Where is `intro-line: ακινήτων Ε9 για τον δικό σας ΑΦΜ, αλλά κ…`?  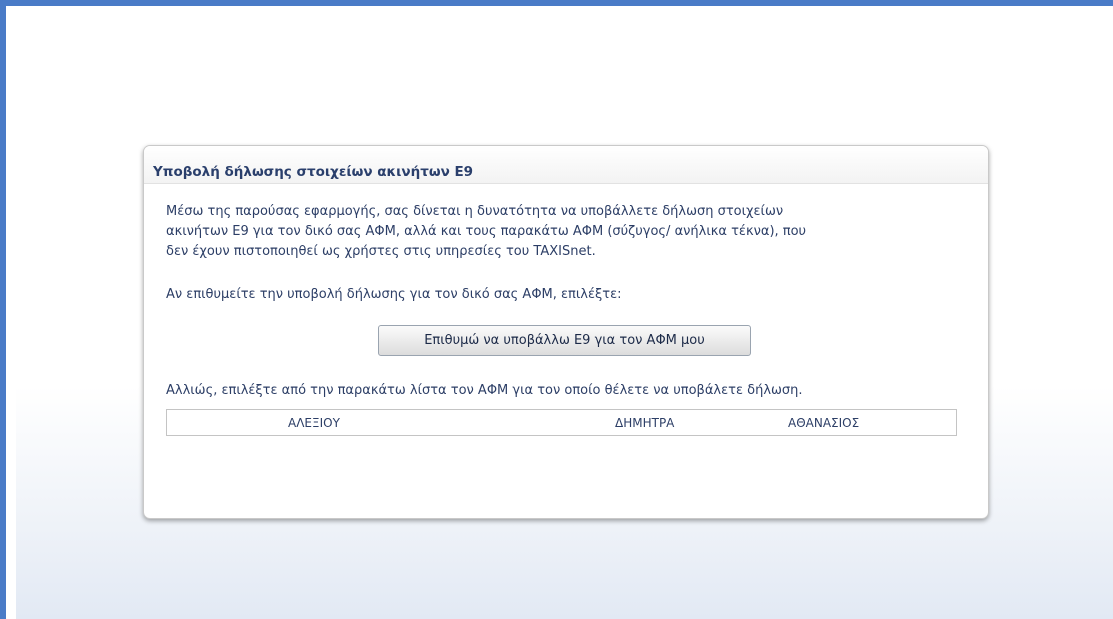
intro-line: ακινήτων Ε9 για τον δικό σας ΑΦΜ, αλλά κ… is located at coordinates (486, 231).